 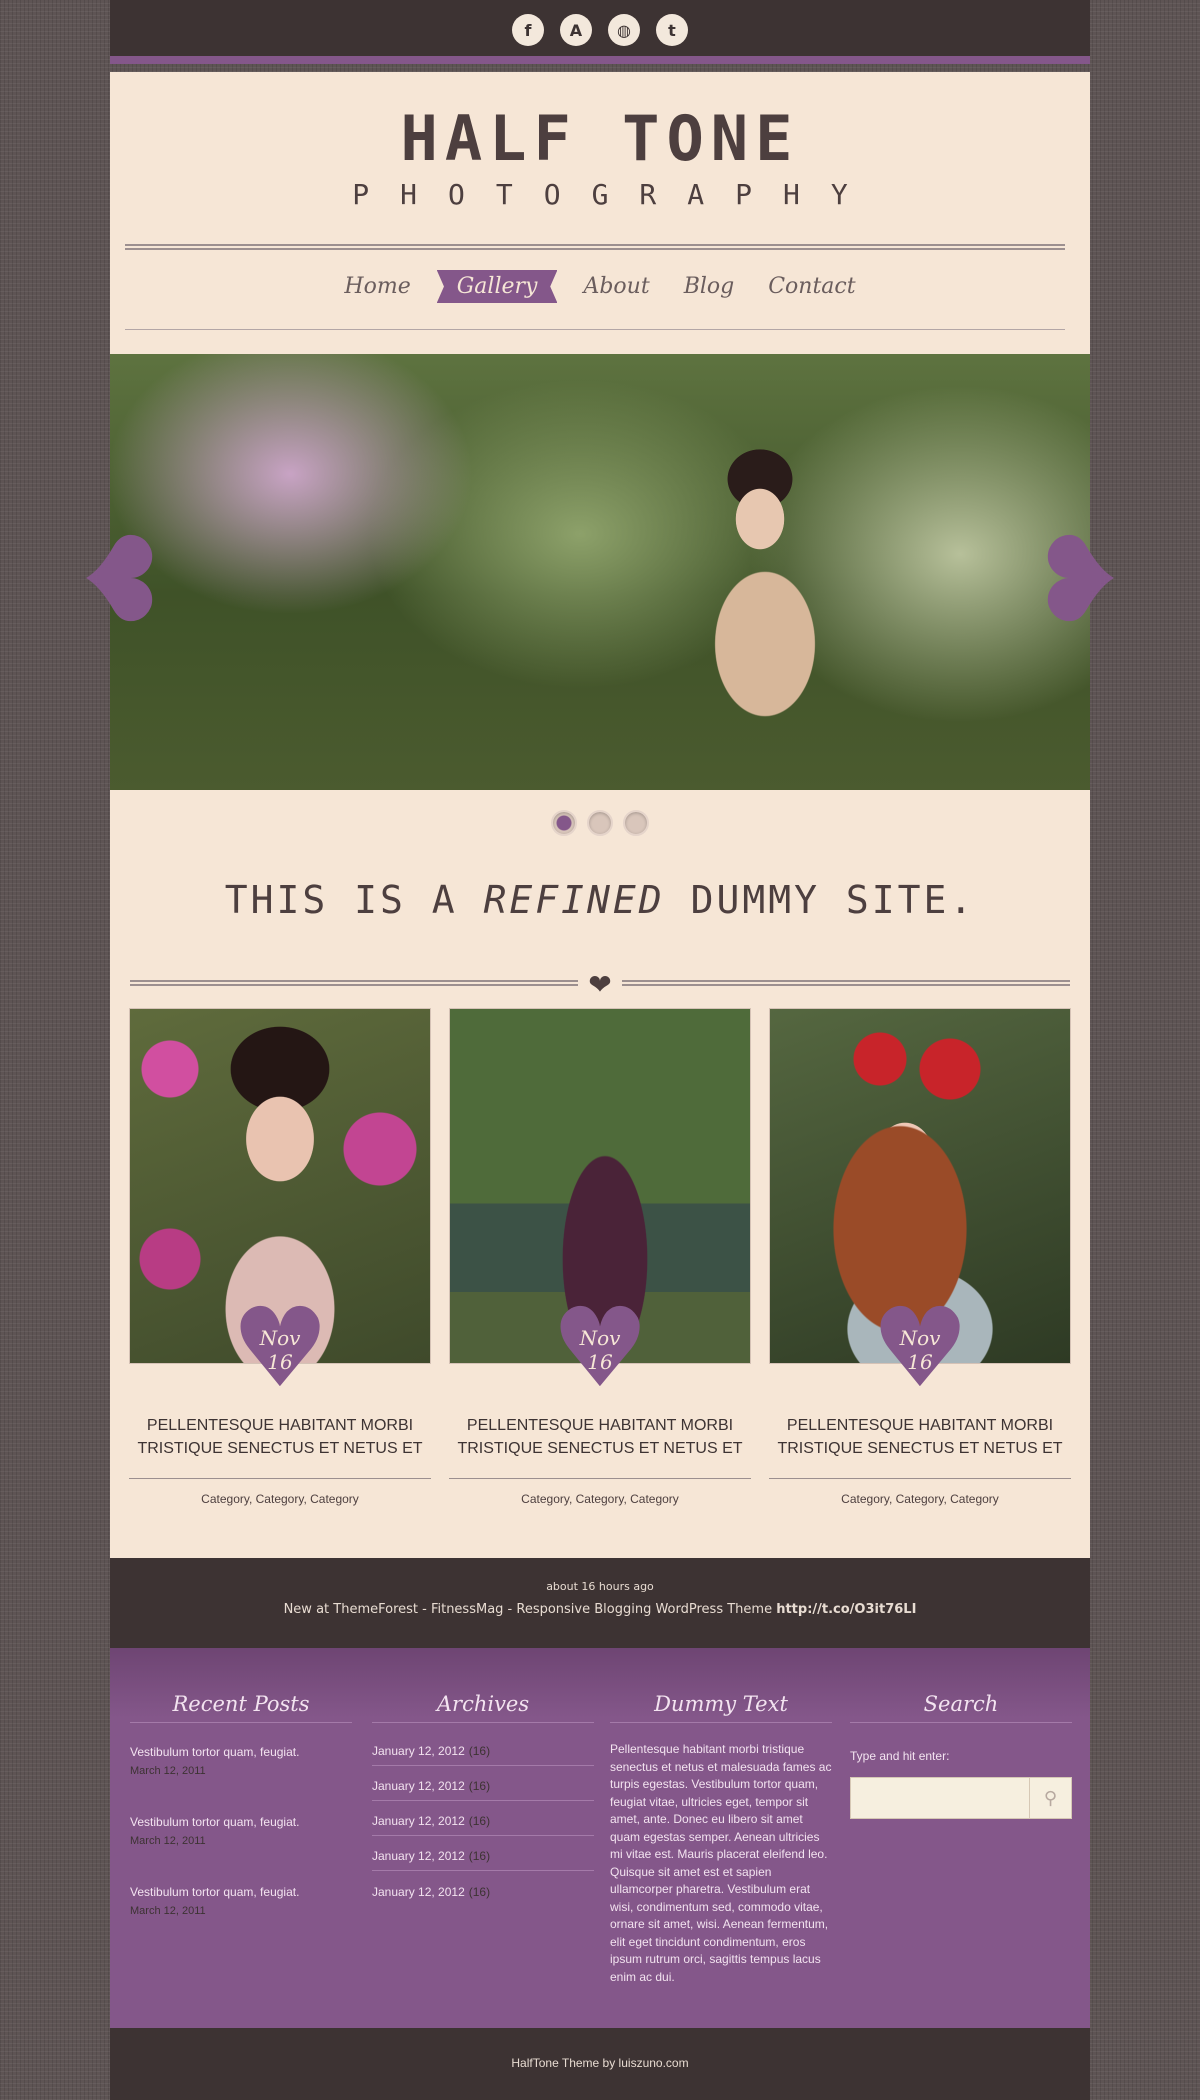 What do you see at coordinates (961, 1707) in the screenshot?
I see `widget-title: Search` at bounding box center [961, 1707].